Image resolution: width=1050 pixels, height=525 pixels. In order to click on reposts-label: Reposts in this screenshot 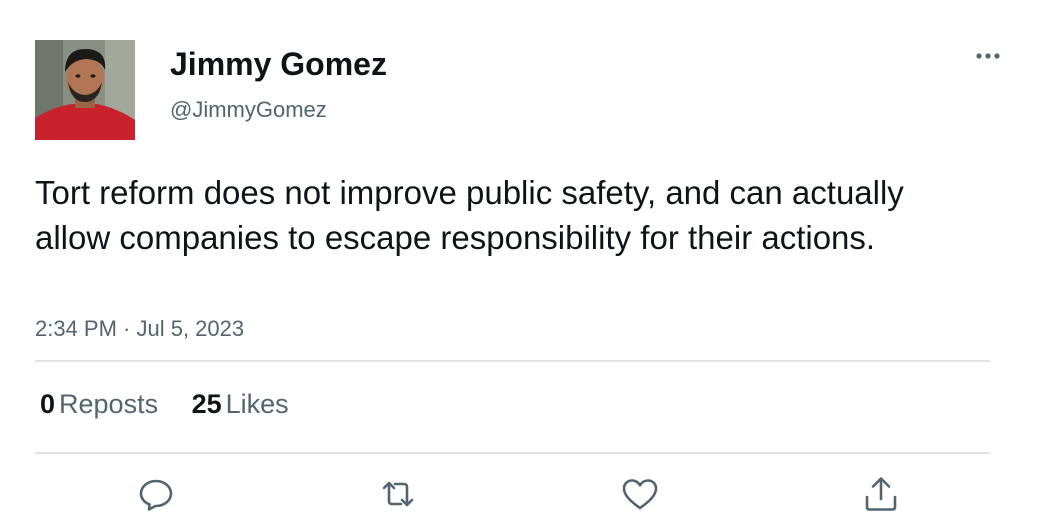, I will do `click(109, 404)`.